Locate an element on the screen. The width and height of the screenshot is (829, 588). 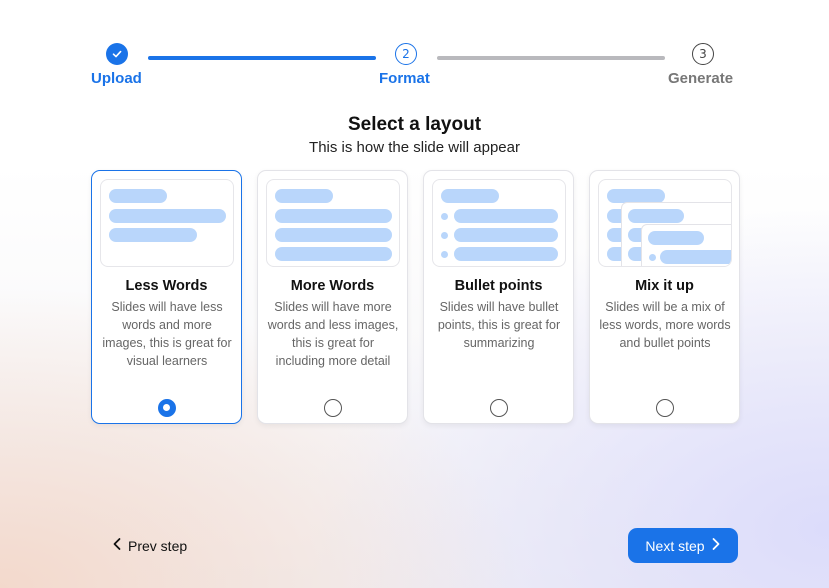
step-connector-completed is located at coordinates (262, 58).